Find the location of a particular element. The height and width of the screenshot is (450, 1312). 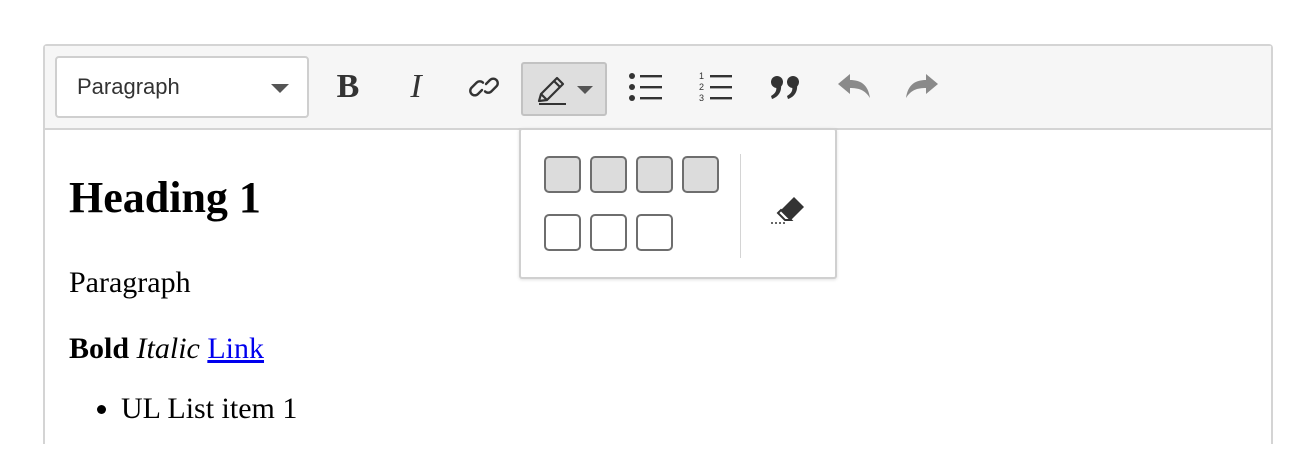

italic-icon: I is located at coordinates (416, 86).